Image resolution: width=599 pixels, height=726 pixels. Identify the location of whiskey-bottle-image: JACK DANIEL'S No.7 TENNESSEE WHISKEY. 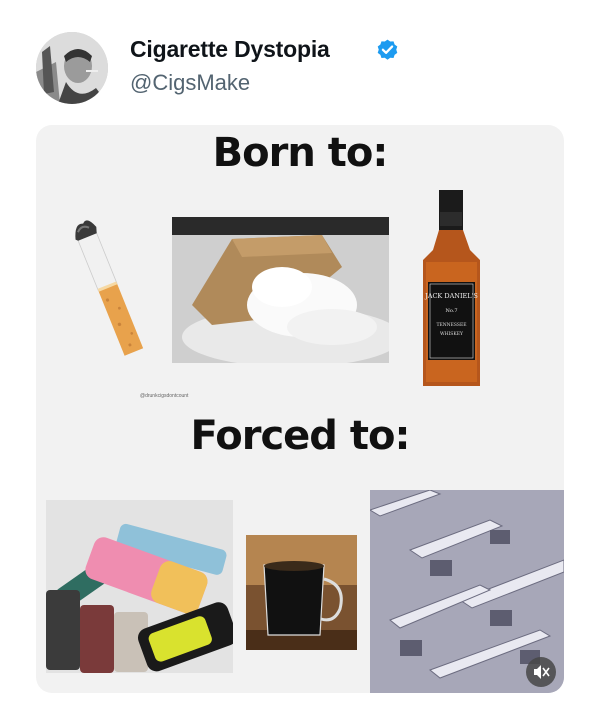
(451, 290).